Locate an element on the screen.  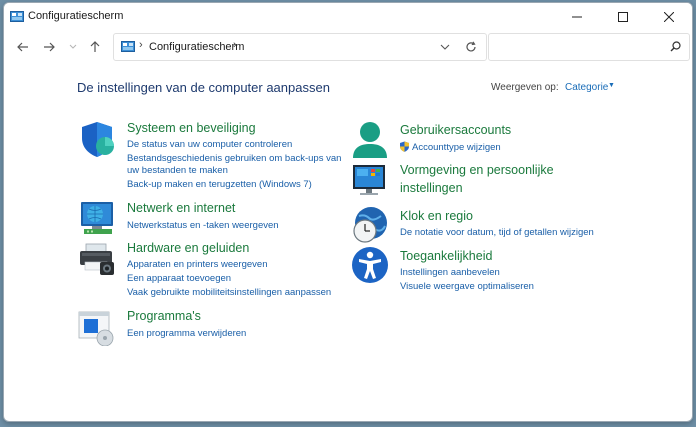
minimize-button is located at coordinates (577, 17).